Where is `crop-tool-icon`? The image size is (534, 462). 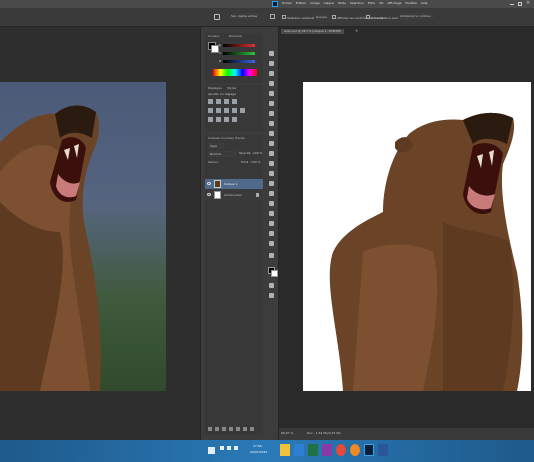 crop-tool-icon is located at coordinates (271, 93).